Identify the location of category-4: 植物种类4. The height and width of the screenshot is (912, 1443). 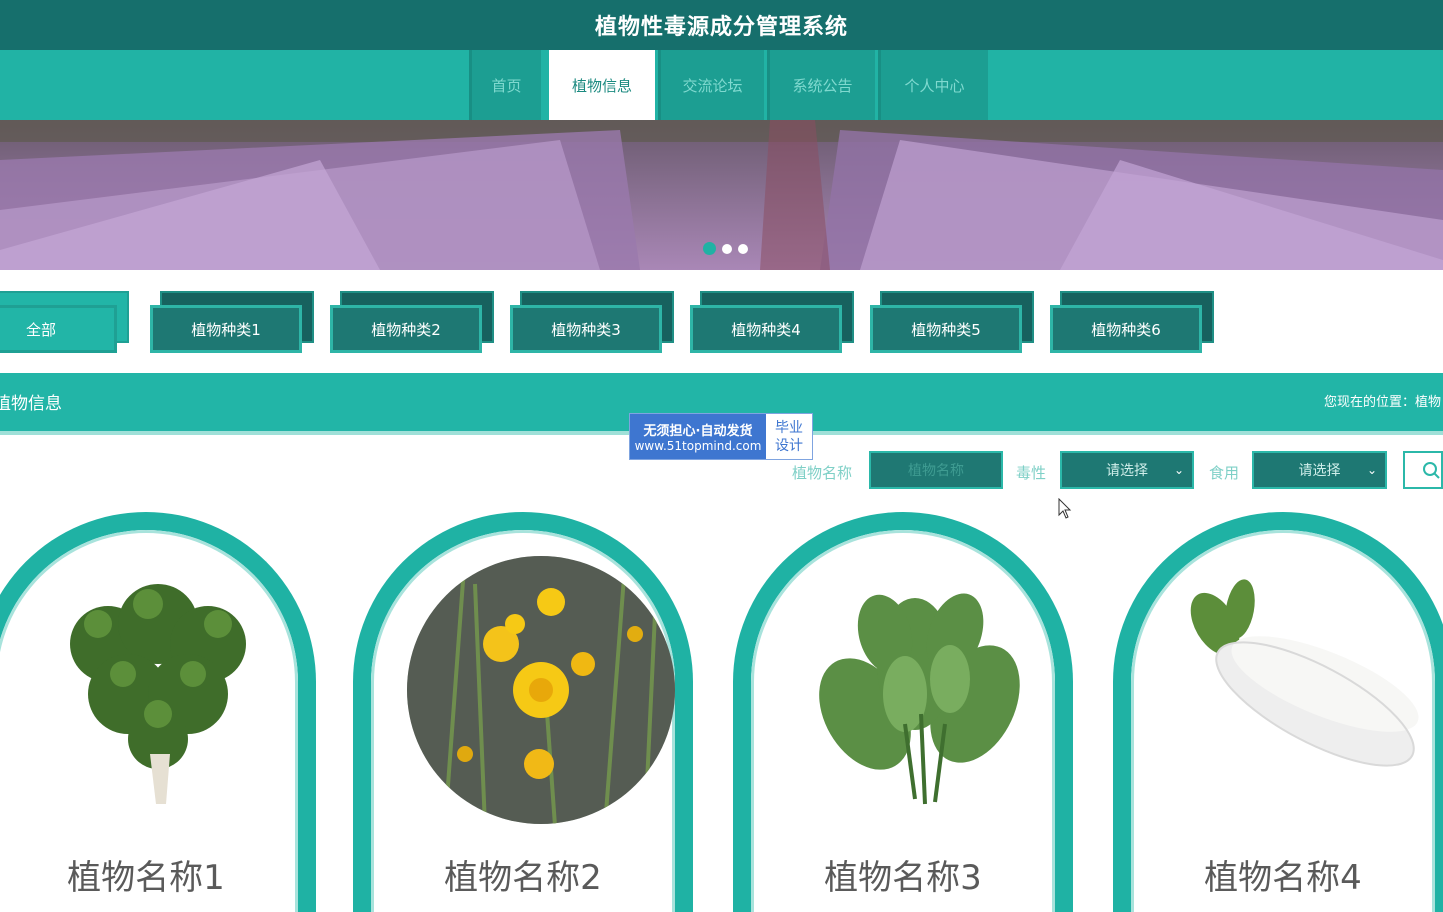
(772, 322).